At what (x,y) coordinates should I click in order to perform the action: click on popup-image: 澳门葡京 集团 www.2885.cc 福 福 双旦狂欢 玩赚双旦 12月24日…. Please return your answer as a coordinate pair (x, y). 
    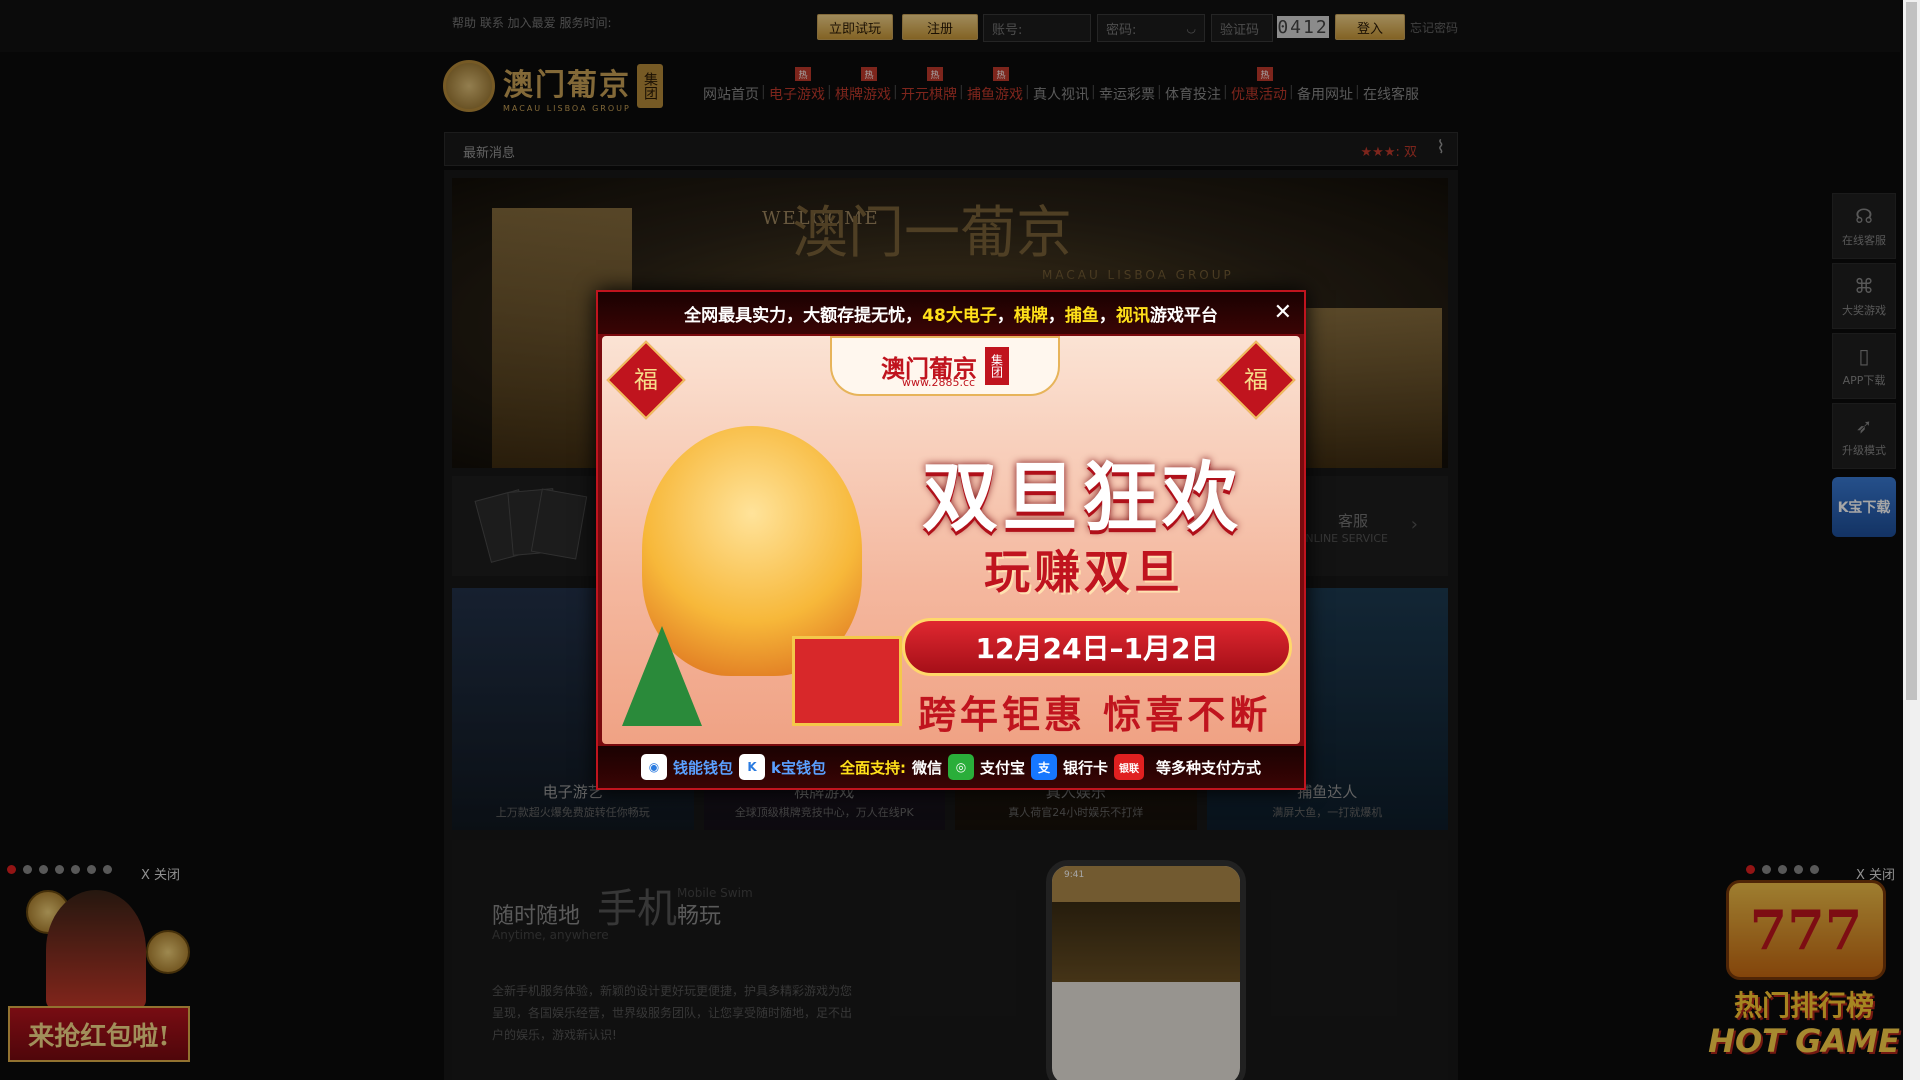
    Looking at the image, I should click on (951, 540).